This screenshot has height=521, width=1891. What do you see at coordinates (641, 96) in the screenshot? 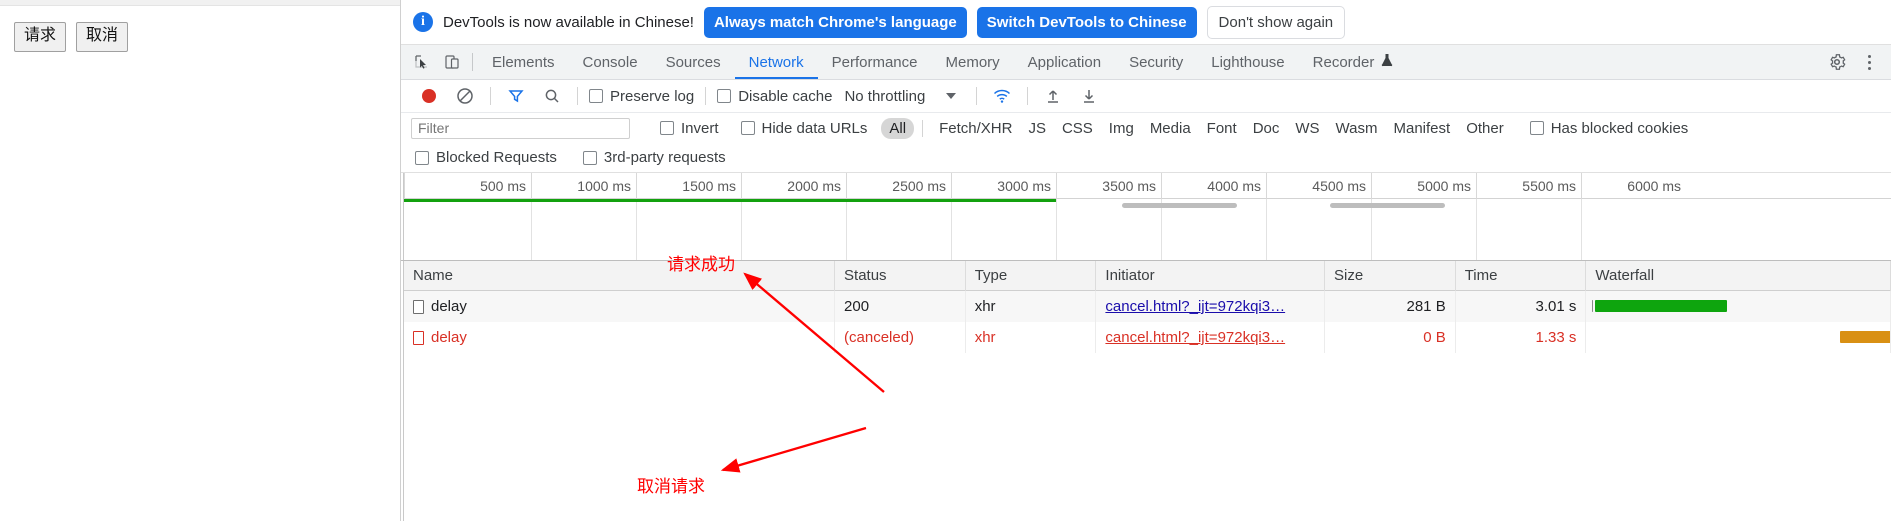
I see `preserve-log-checkbox: Preserve log` at bounding box center [641, 96].